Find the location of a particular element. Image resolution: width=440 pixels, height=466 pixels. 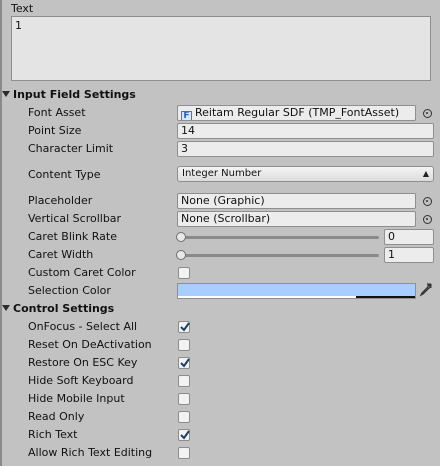

selection-color-swatch is located at coordinates (296, 290).